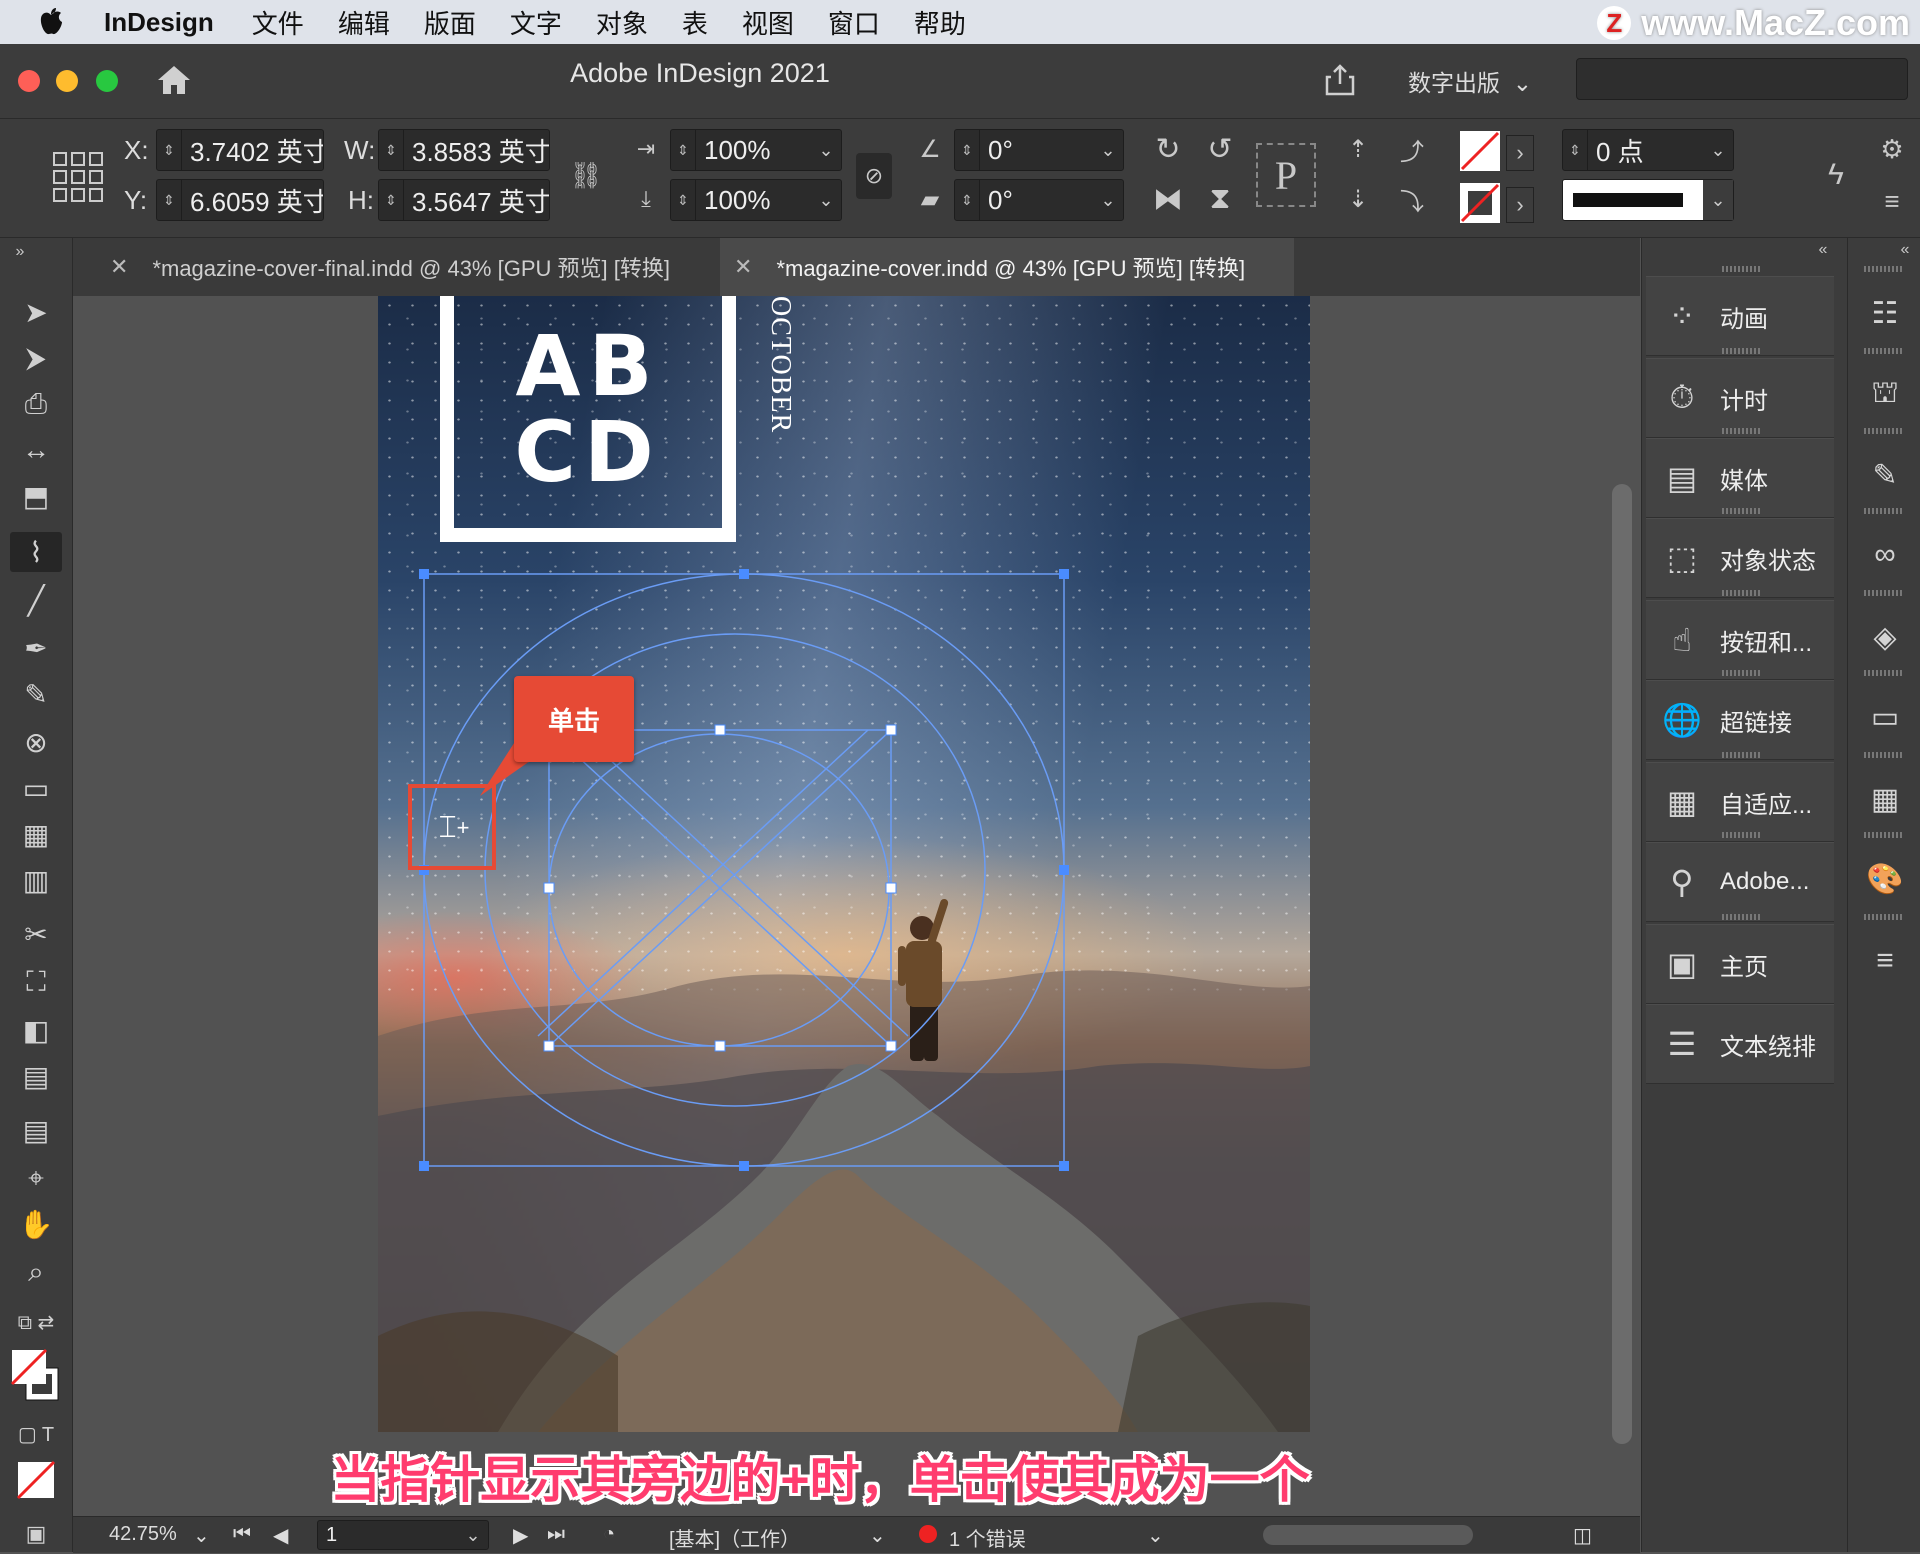 This screenshot has height=1554, width=1920. Describe the element at coordinates (1520, 205) in the screenshot. I see `stroke-menu-chevron-icon: ›` at that location.